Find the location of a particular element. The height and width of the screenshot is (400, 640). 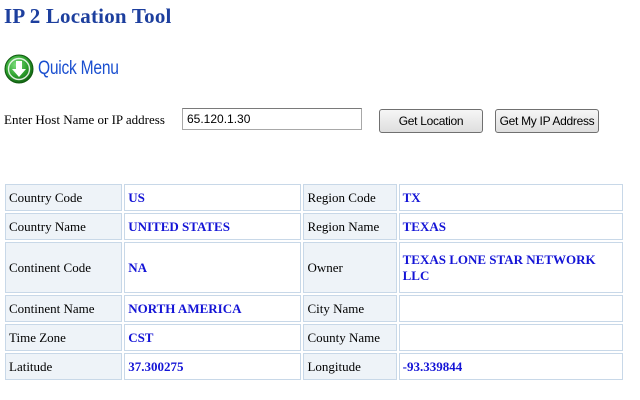

owner-value: TEXAS LONE STAR NETWORK LLC is located at coordinates (510, 267).